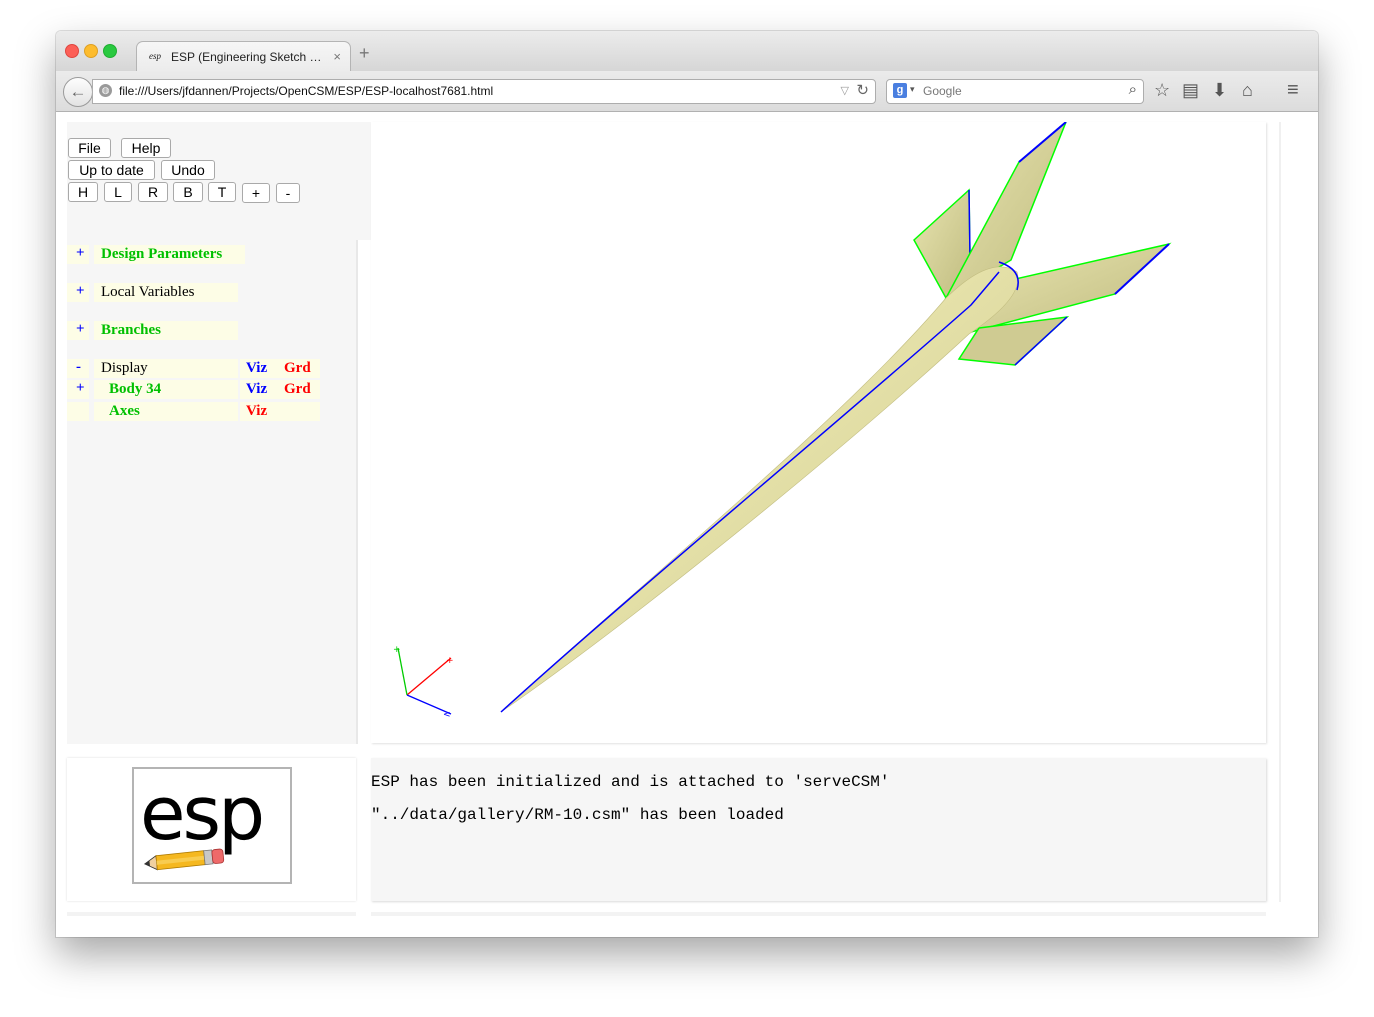 This screenshot has width=1374, height=1017. What do you see at coordinates (299, 389) in the screenshot?
I see `body-grd-toggle: Grd` at bounding box center [299, 389].